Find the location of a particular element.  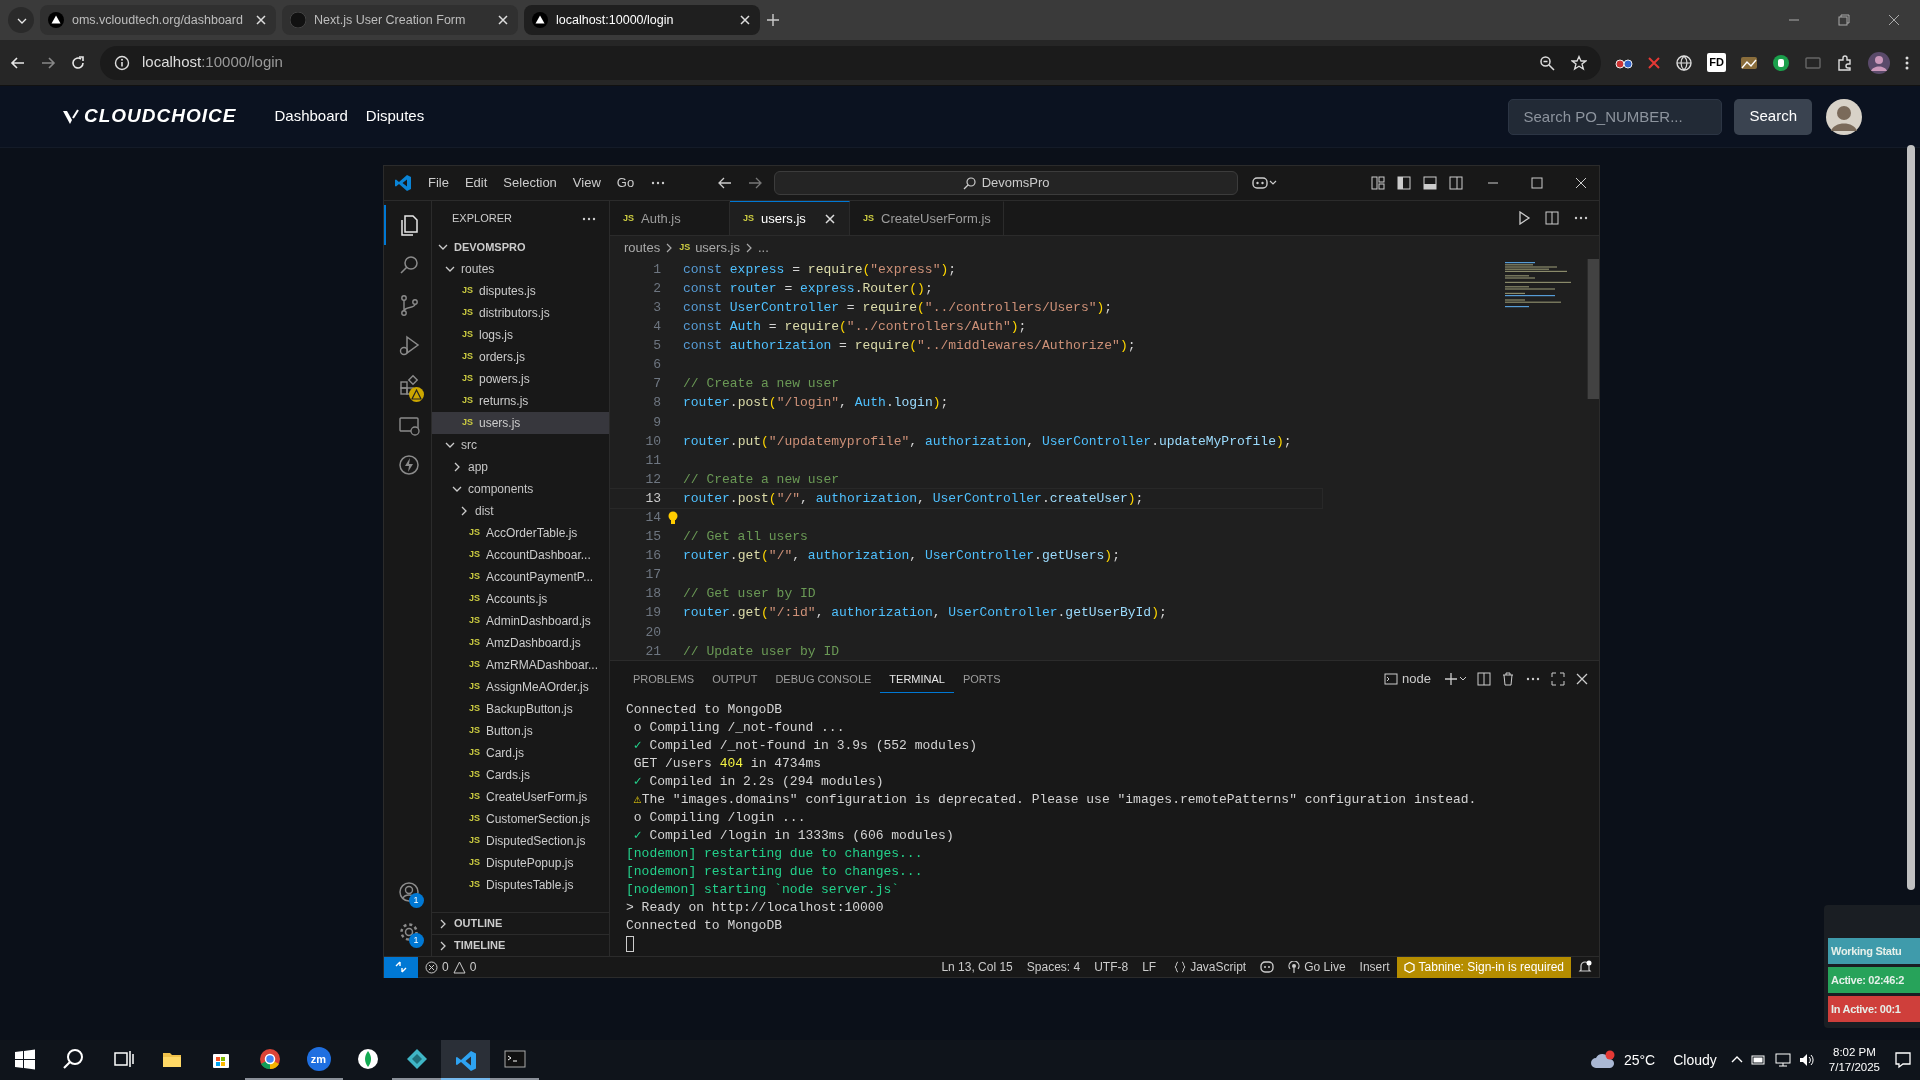

notification-icon is located at coordinates (1903, 1060).